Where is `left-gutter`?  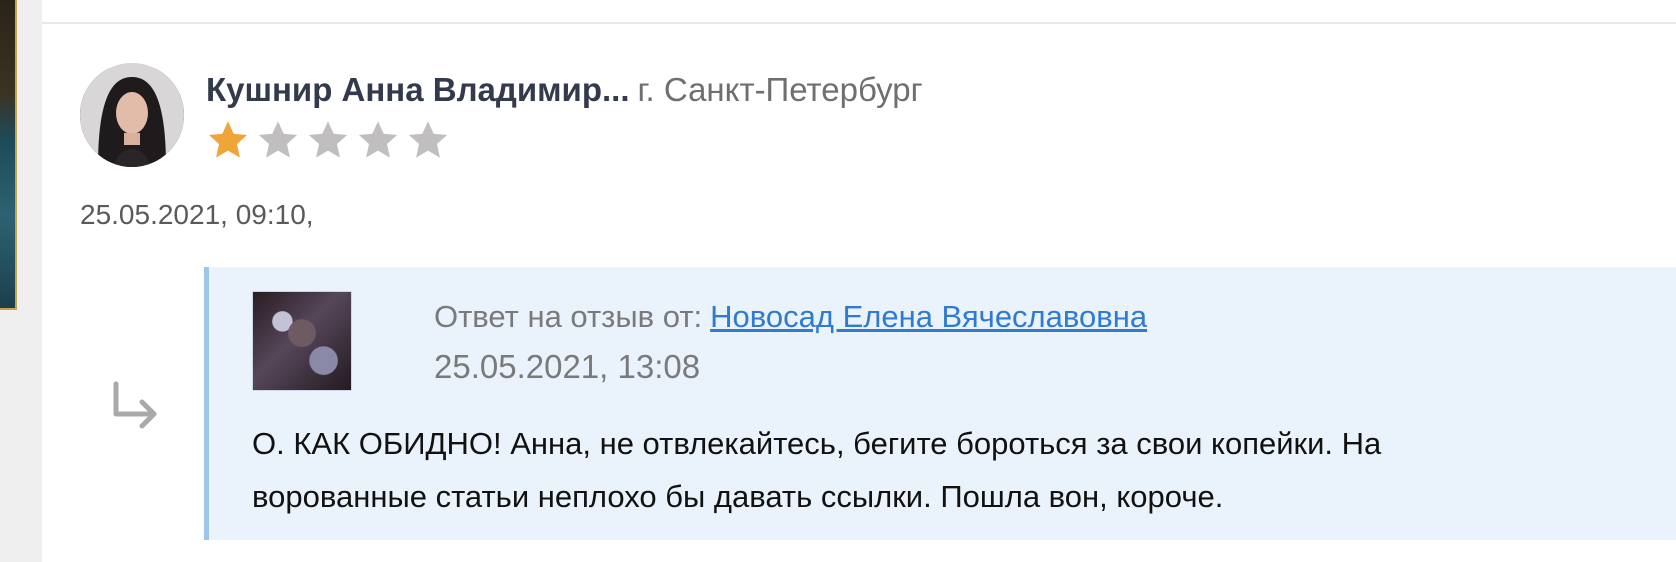 left-gutter is located at coordinates (21, 281).